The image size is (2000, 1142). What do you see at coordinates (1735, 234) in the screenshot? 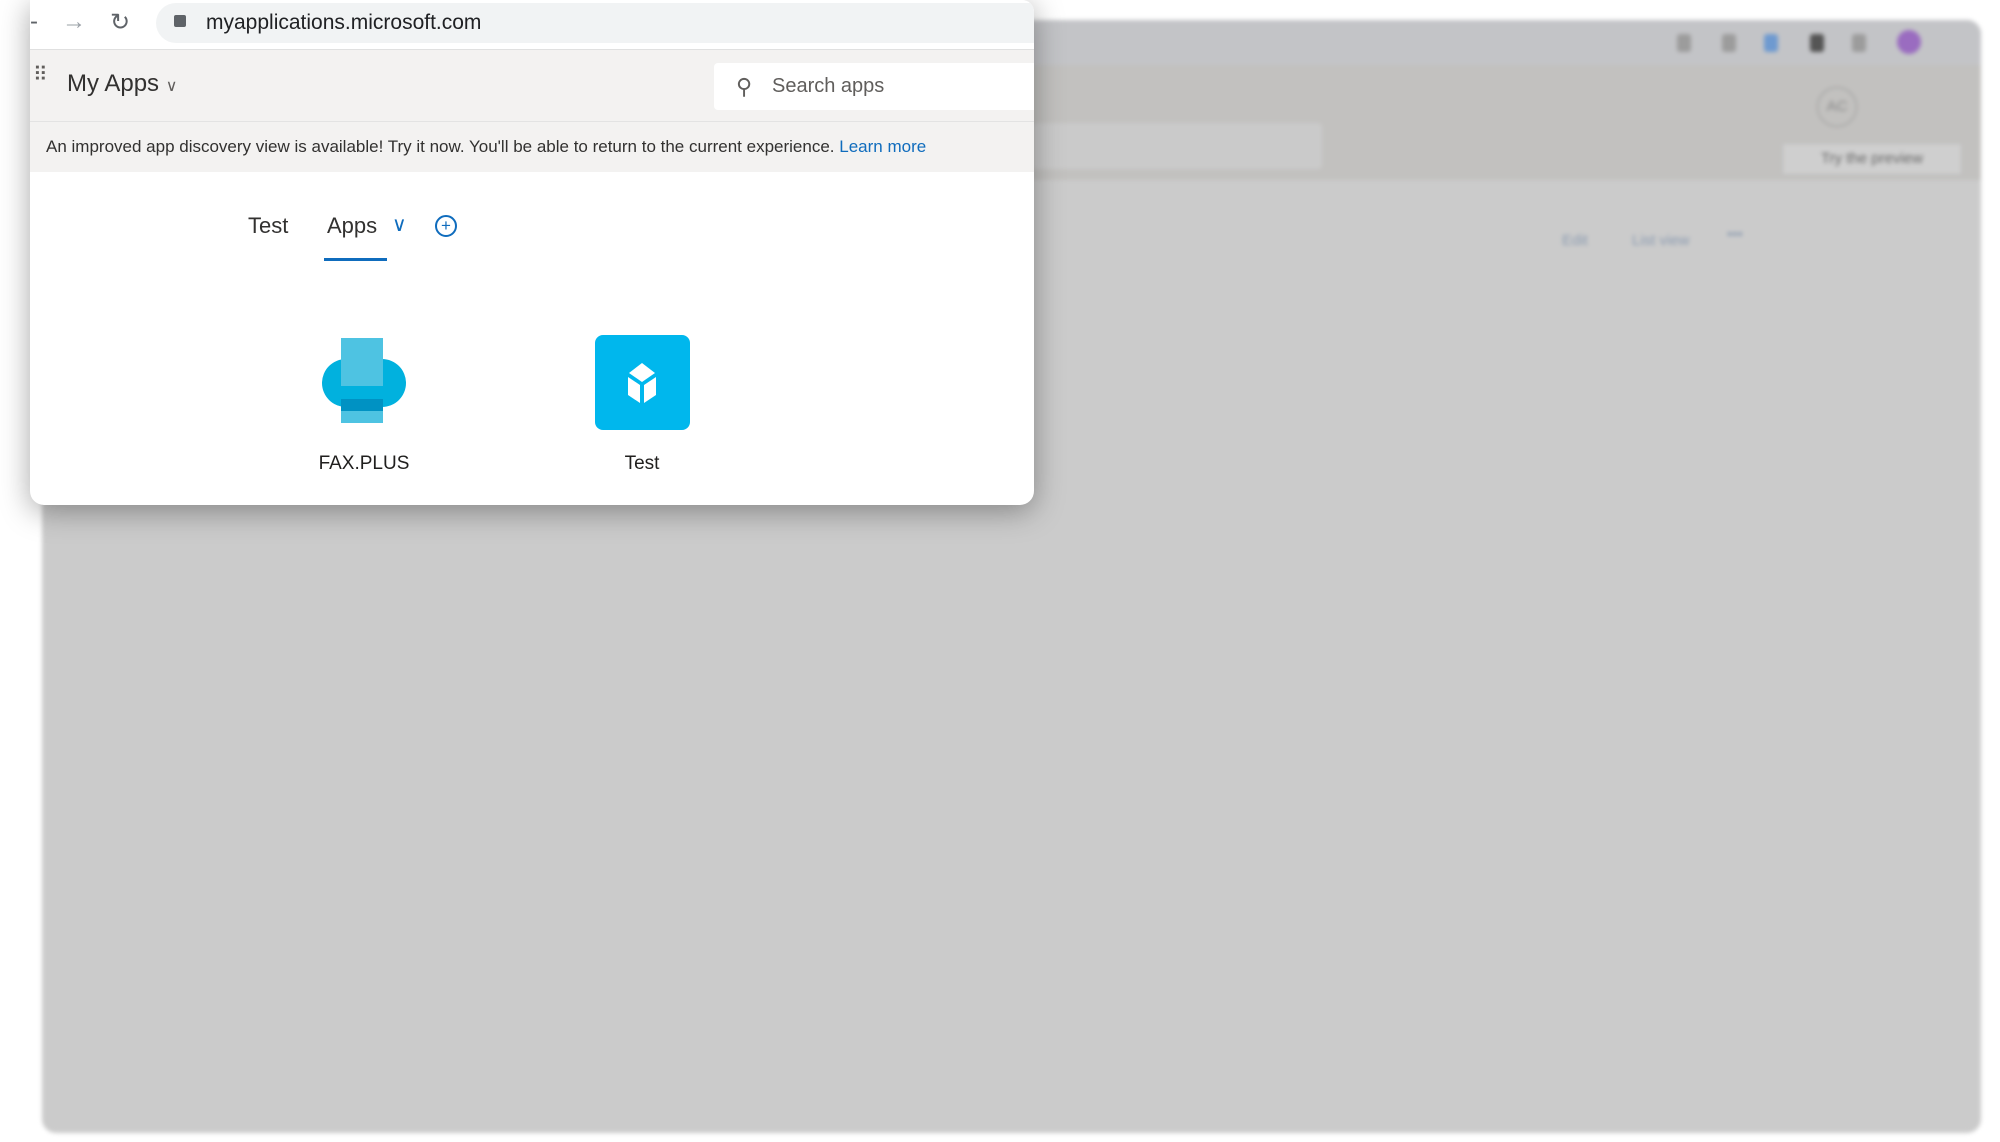
I see `more-icon: •••` at bounding box center [1735, 234].